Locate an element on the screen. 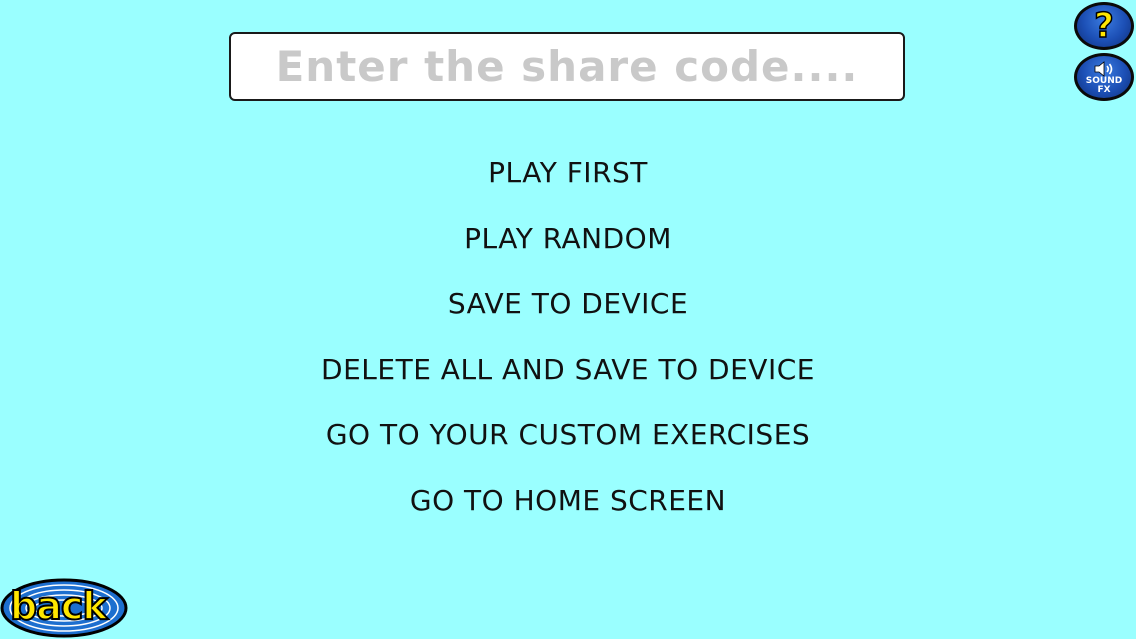  delete-all-and-save-button: DELETE ALL AND SAVE TO DEVICE is located at coordinates (568, 370).